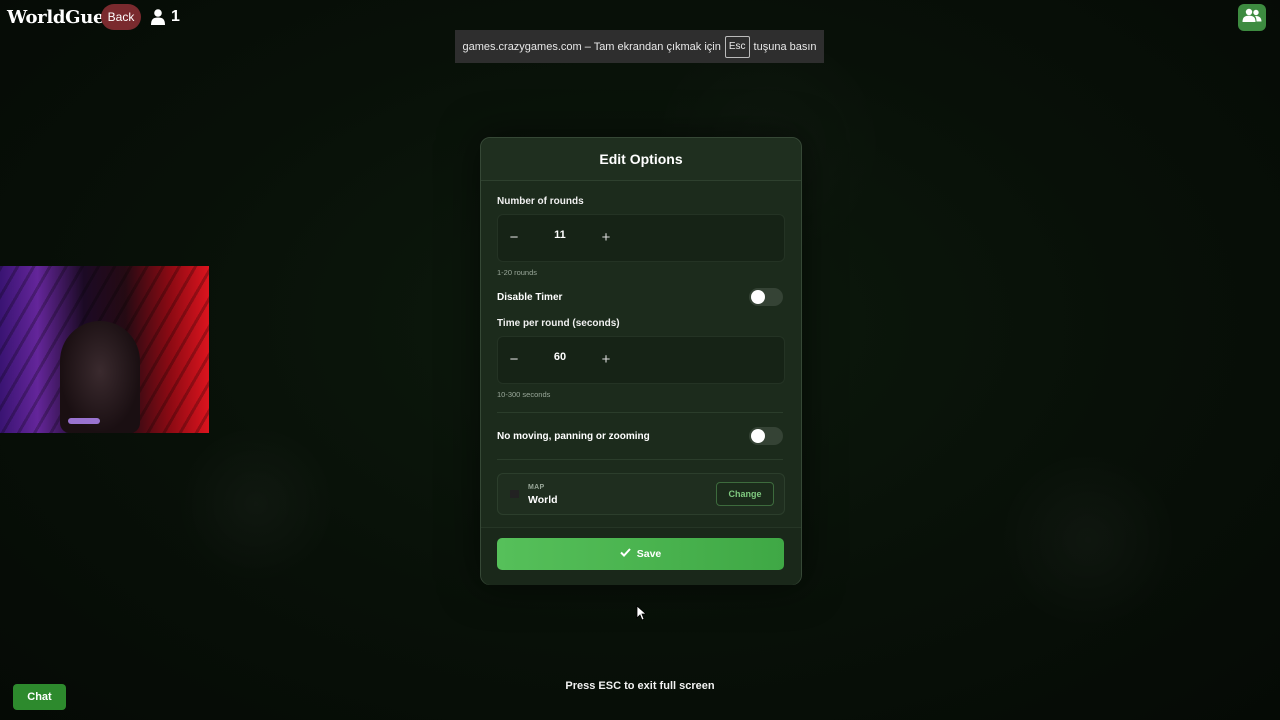  Describe the element at coordinates (641, 159) in the screenshot. I see `dialog-title: Edit Options` at that location.